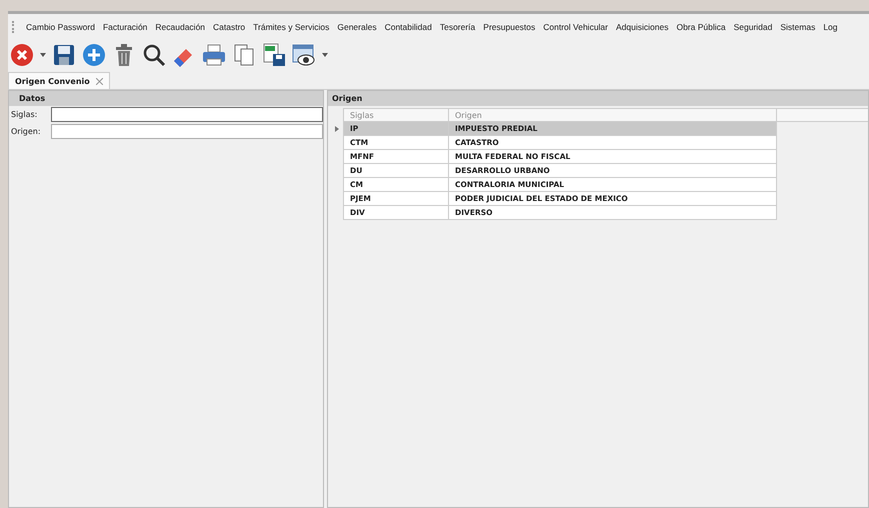 This screenshot has width=869, height=508. I want to click on menu-item: Generales, so click(357, 27).